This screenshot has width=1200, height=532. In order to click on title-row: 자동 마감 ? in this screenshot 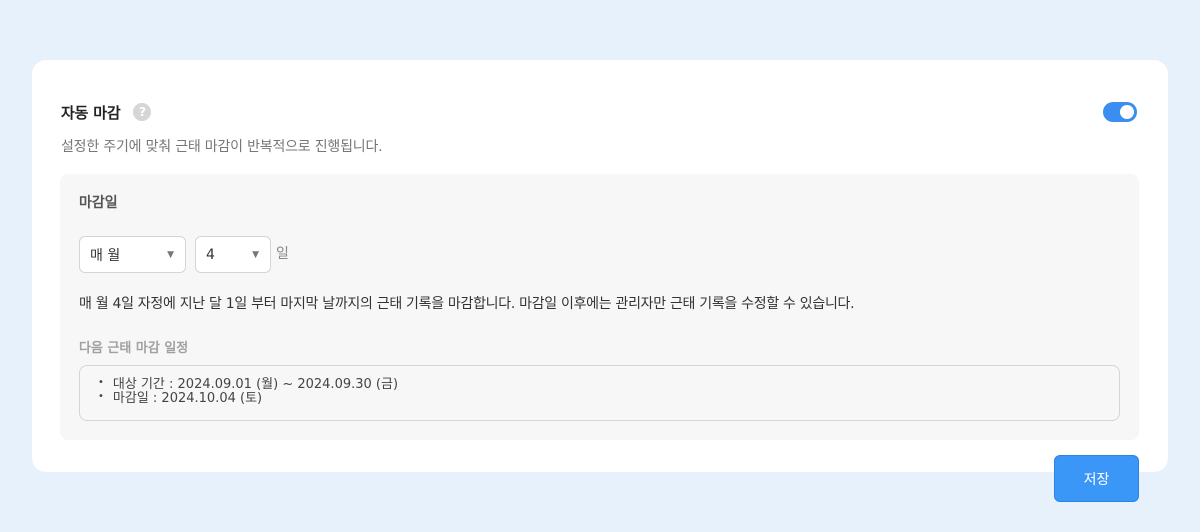, I will do `click(106, 112)`.